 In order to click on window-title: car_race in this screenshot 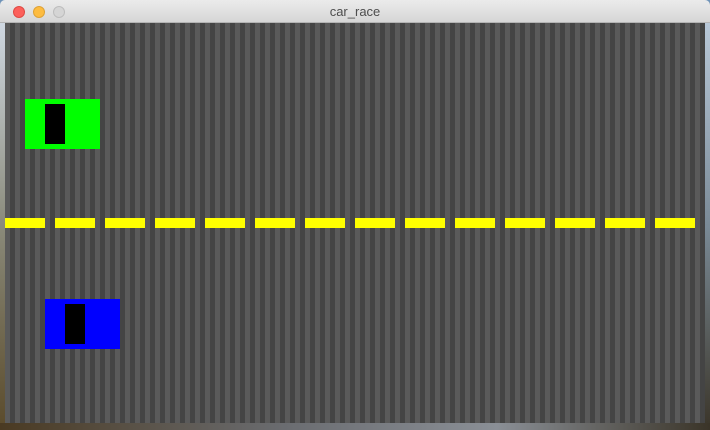, I will do `click(355, 11)`.